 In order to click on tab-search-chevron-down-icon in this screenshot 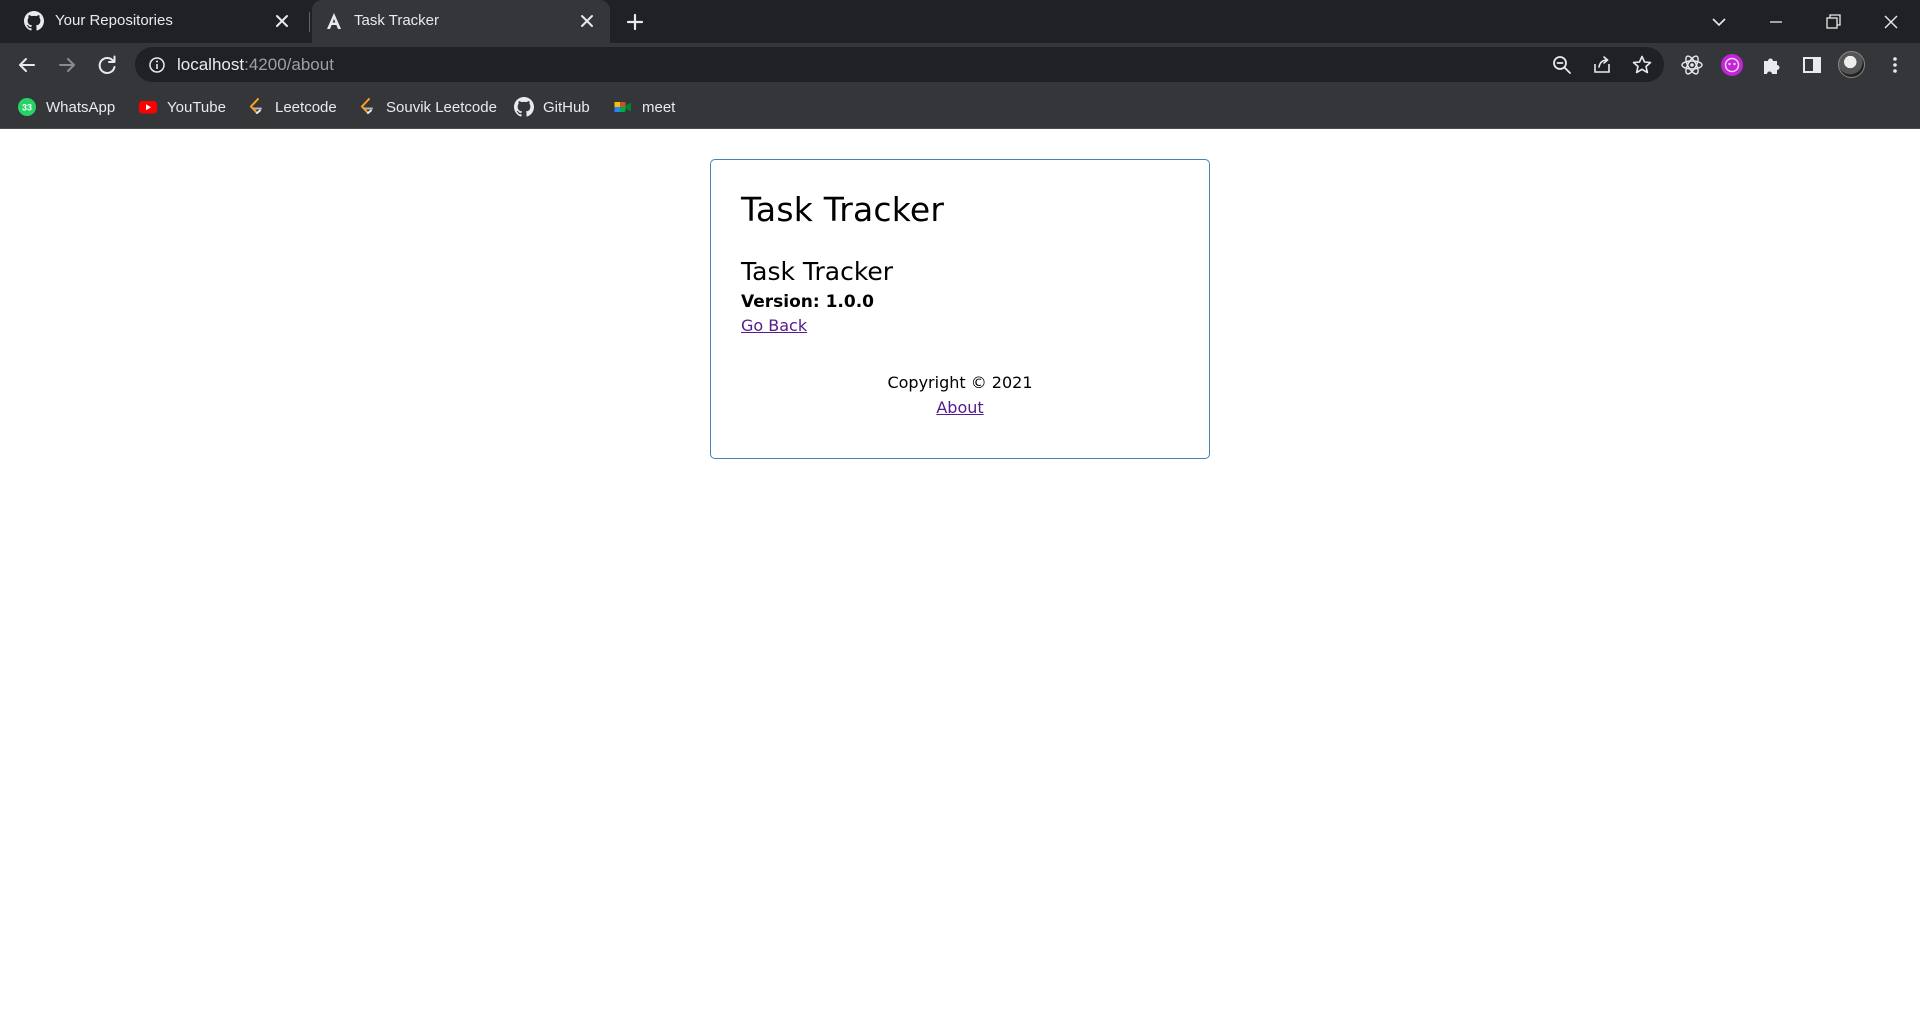, I will do `click(1719, 22)`.